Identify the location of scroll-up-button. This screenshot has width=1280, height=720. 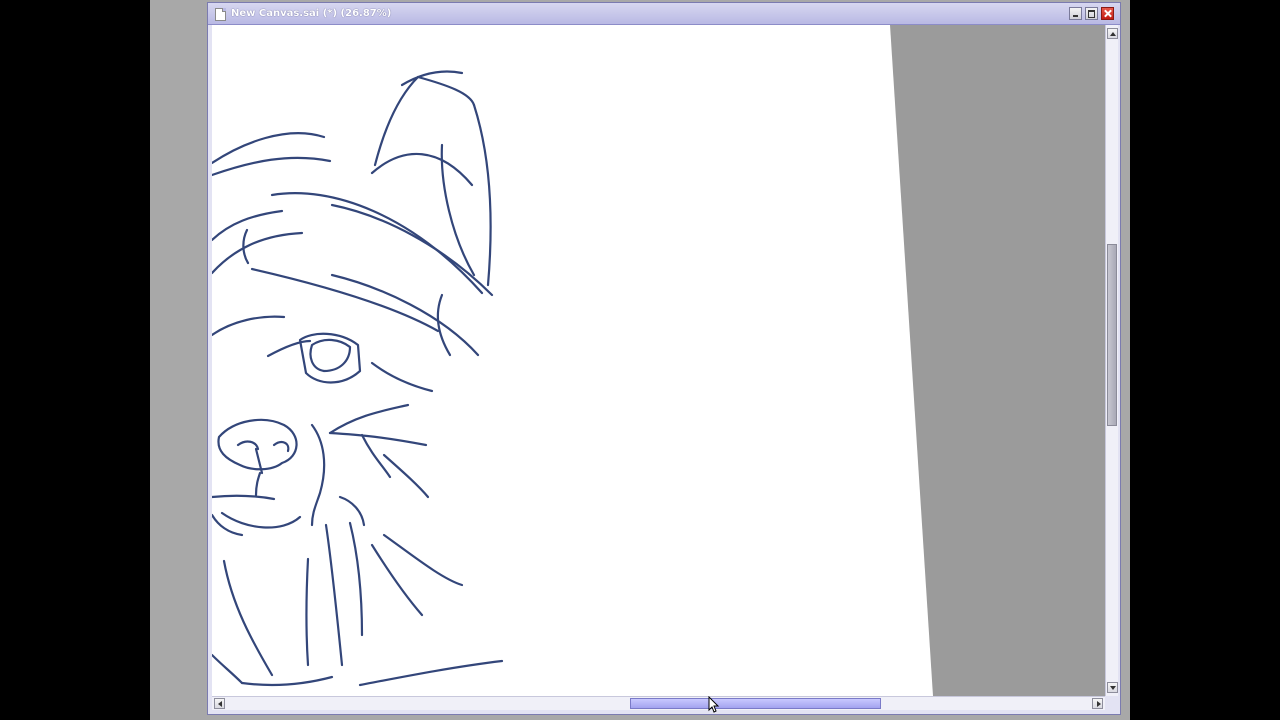
(1112, 33).